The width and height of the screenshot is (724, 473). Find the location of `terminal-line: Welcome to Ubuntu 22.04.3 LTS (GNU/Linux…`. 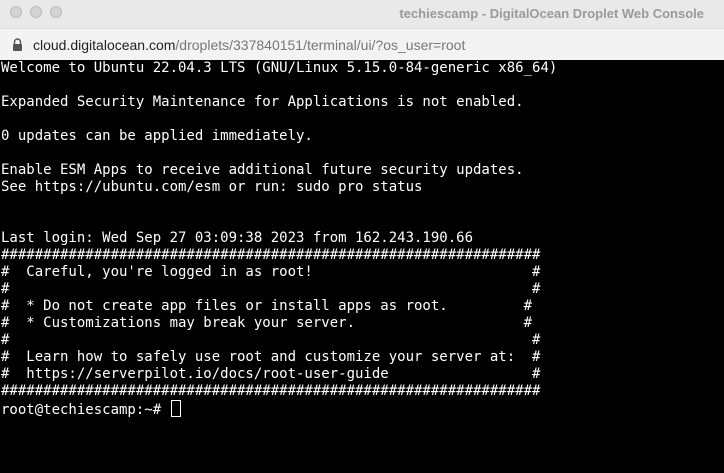

terminal-line: Welcome to Ubuntu 22.04.3 LTS (GNU/Linux… is located at coordinates (279, 68).